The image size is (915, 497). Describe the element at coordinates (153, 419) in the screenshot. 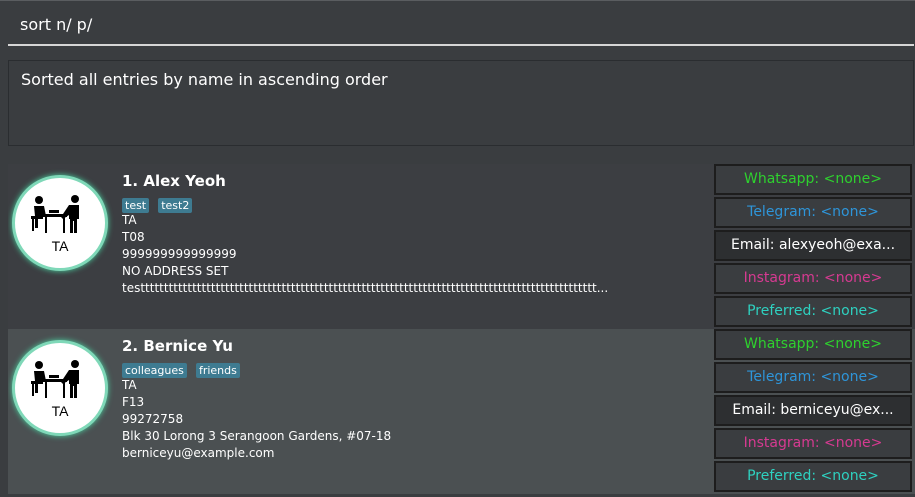

I see `person-phone: 99272758` at that location.